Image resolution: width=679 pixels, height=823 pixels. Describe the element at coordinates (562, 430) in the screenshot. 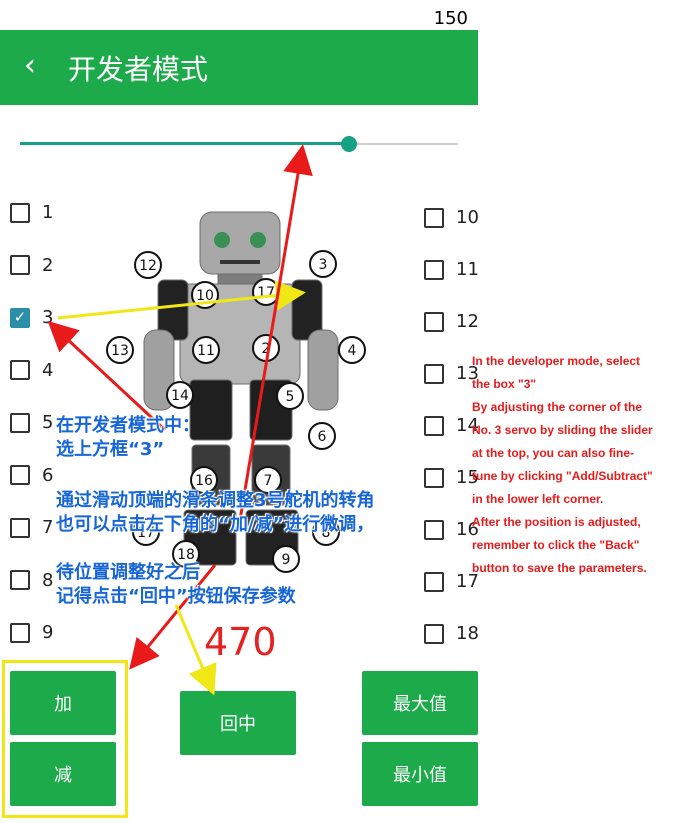

I see `annotation-en-line: No. 3 servo by sliding the slider` at that location.